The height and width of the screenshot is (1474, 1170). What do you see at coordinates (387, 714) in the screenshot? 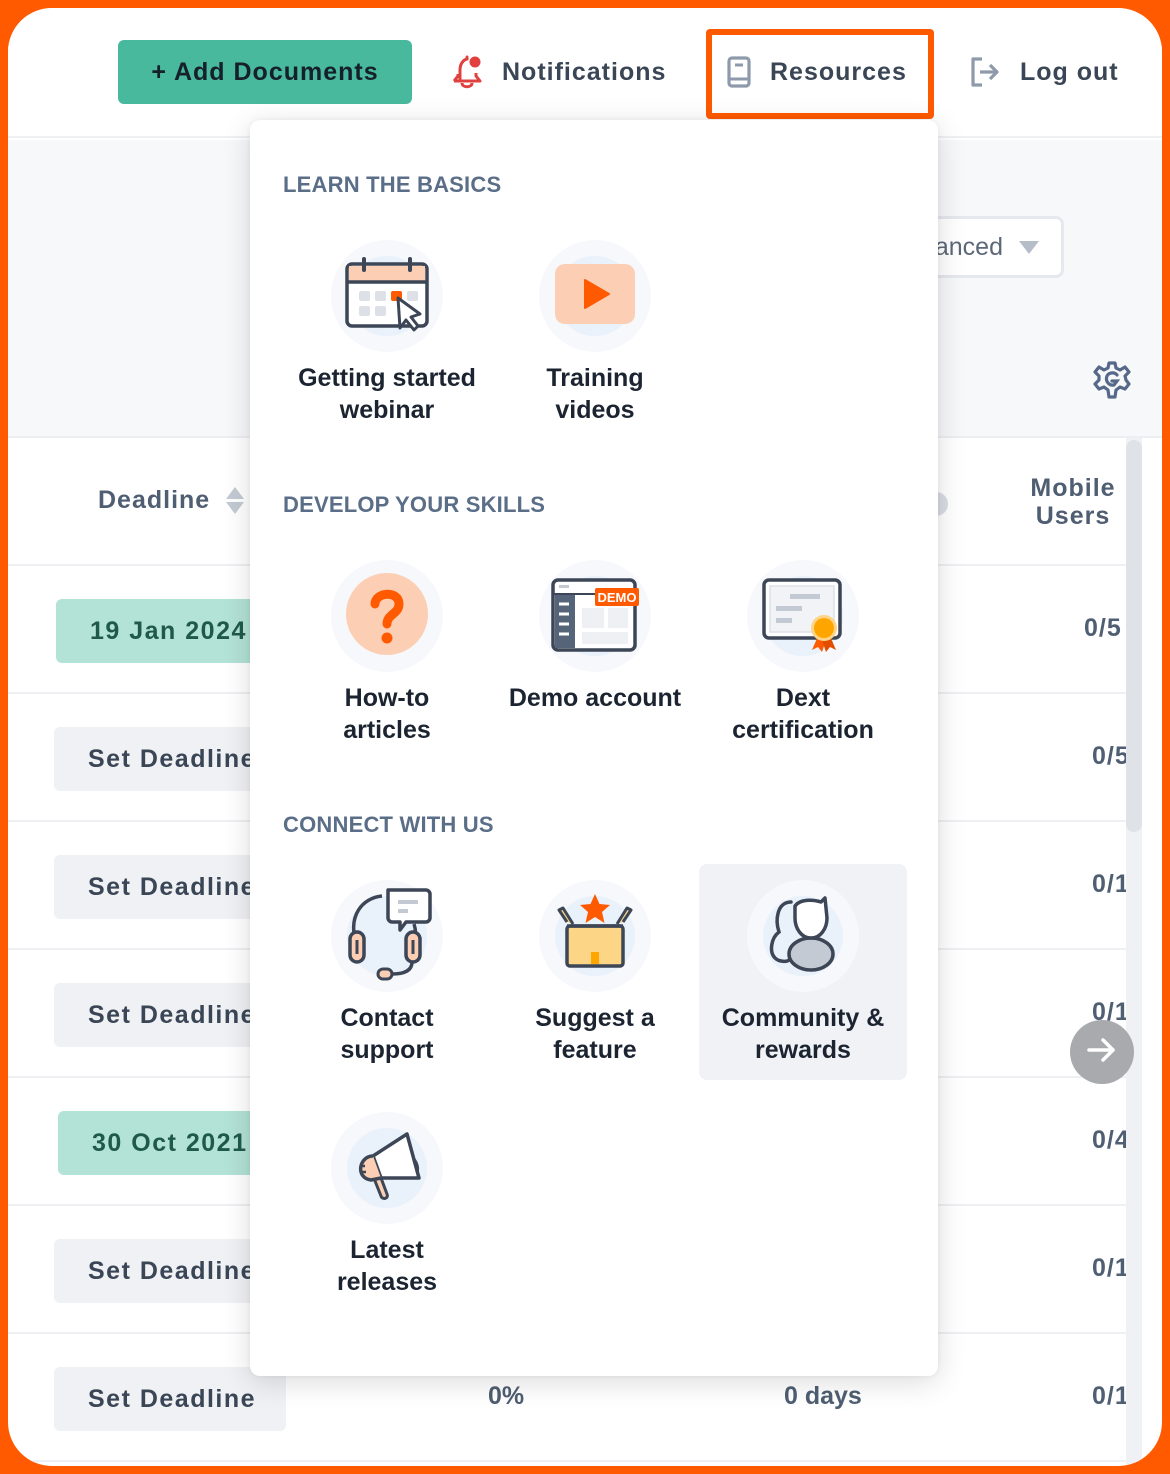
I see `menu-item-label: How-to articles` at bounding box center [387, 714].